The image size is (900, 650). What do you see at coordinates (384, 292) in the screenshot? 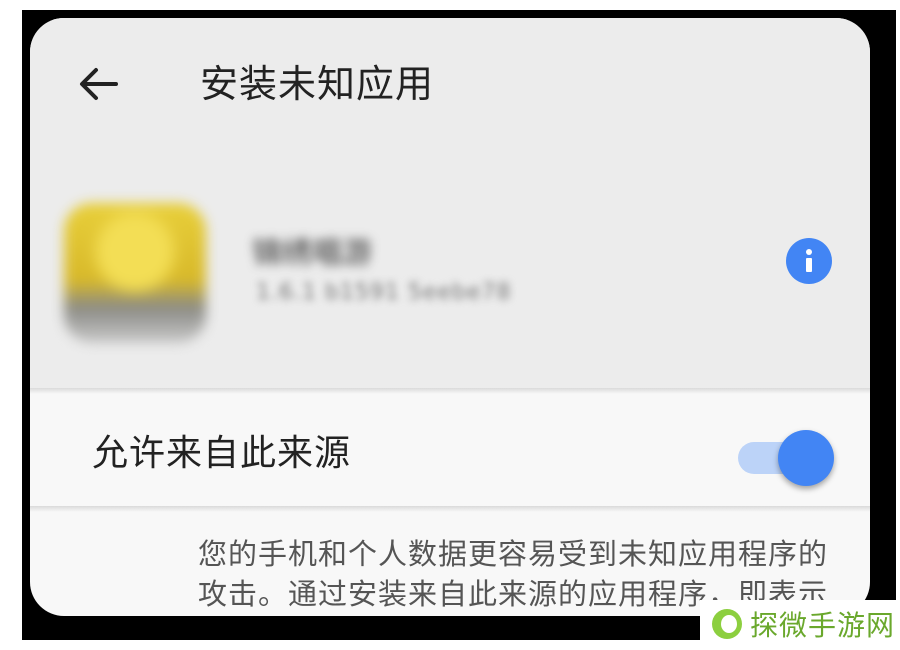
I see `app-version: 1.6.1 b1591 5eebe78` at bounding box center [384, 292].